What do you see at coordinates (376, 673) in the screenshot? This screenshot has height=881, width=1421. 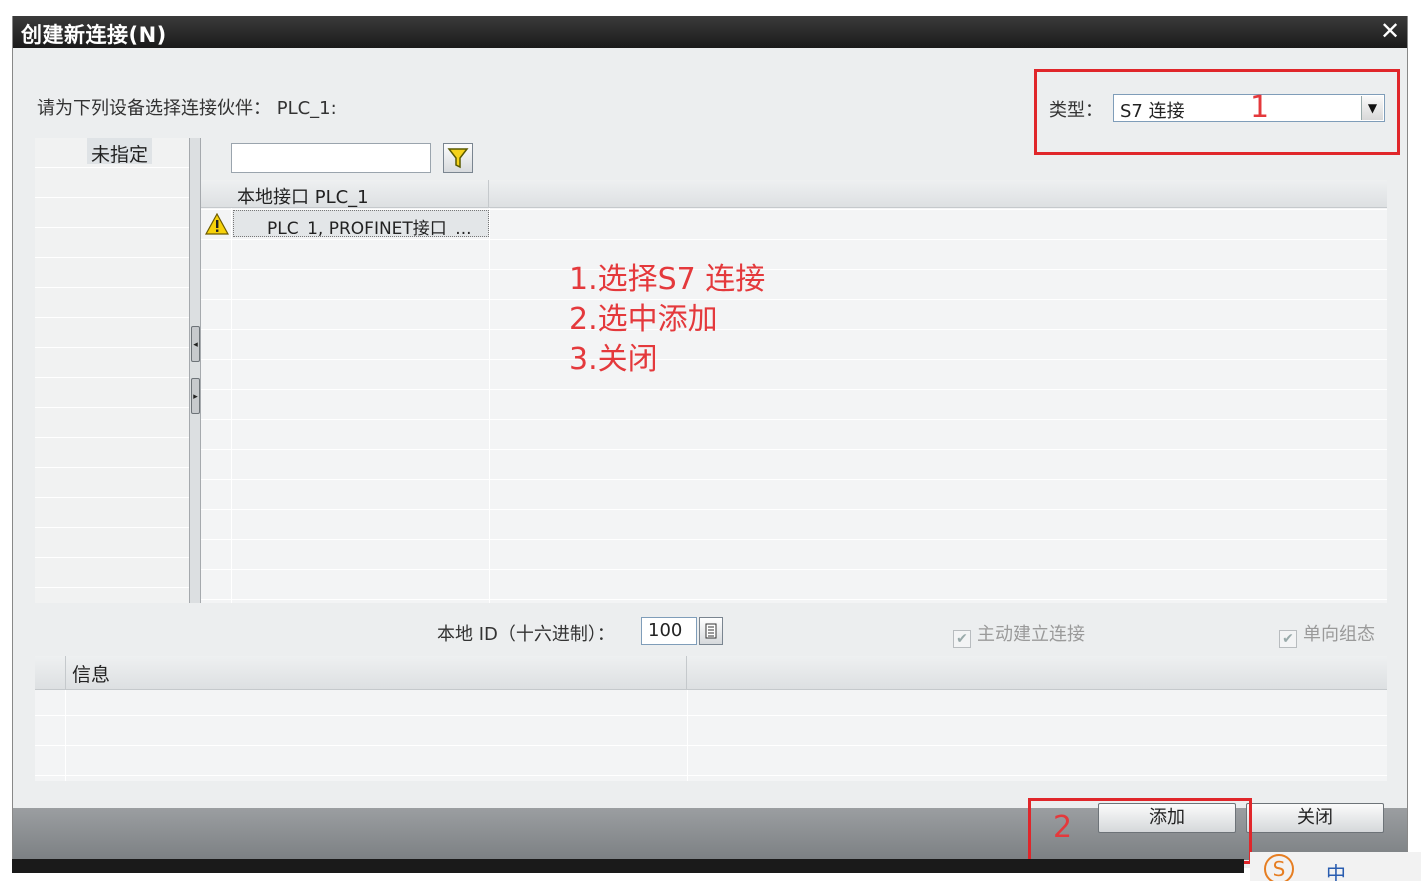 I see `column-header-info: 信息` at bounding box center [376, 673].